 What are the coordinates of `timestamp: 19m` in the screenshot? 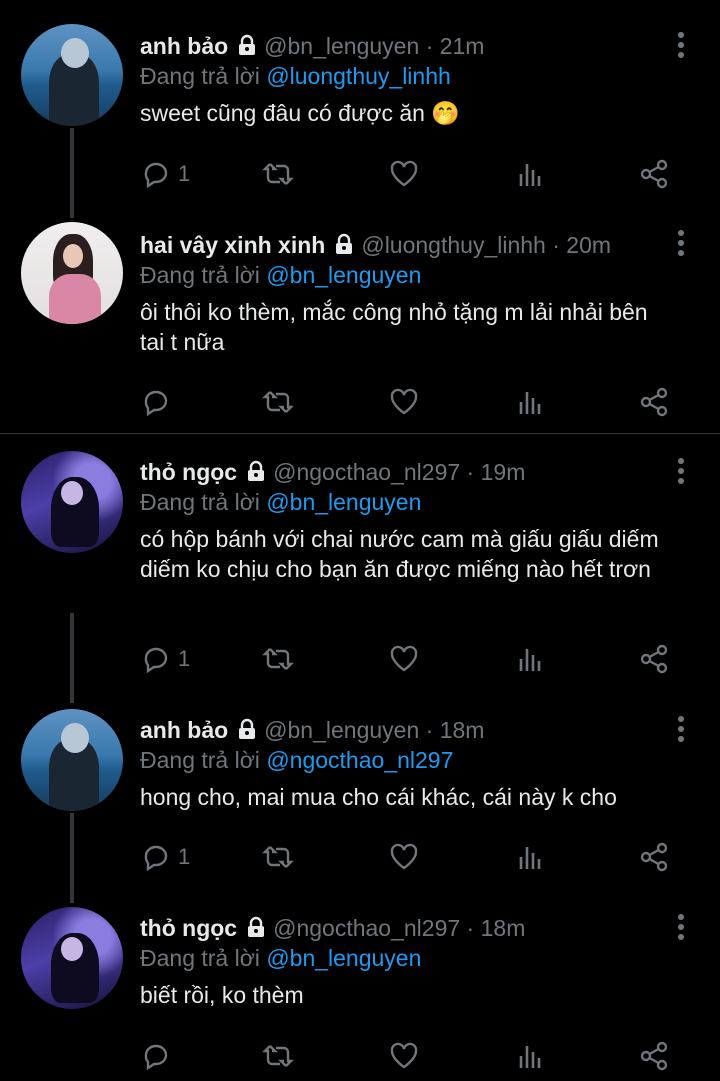 It's located at (503, 472).